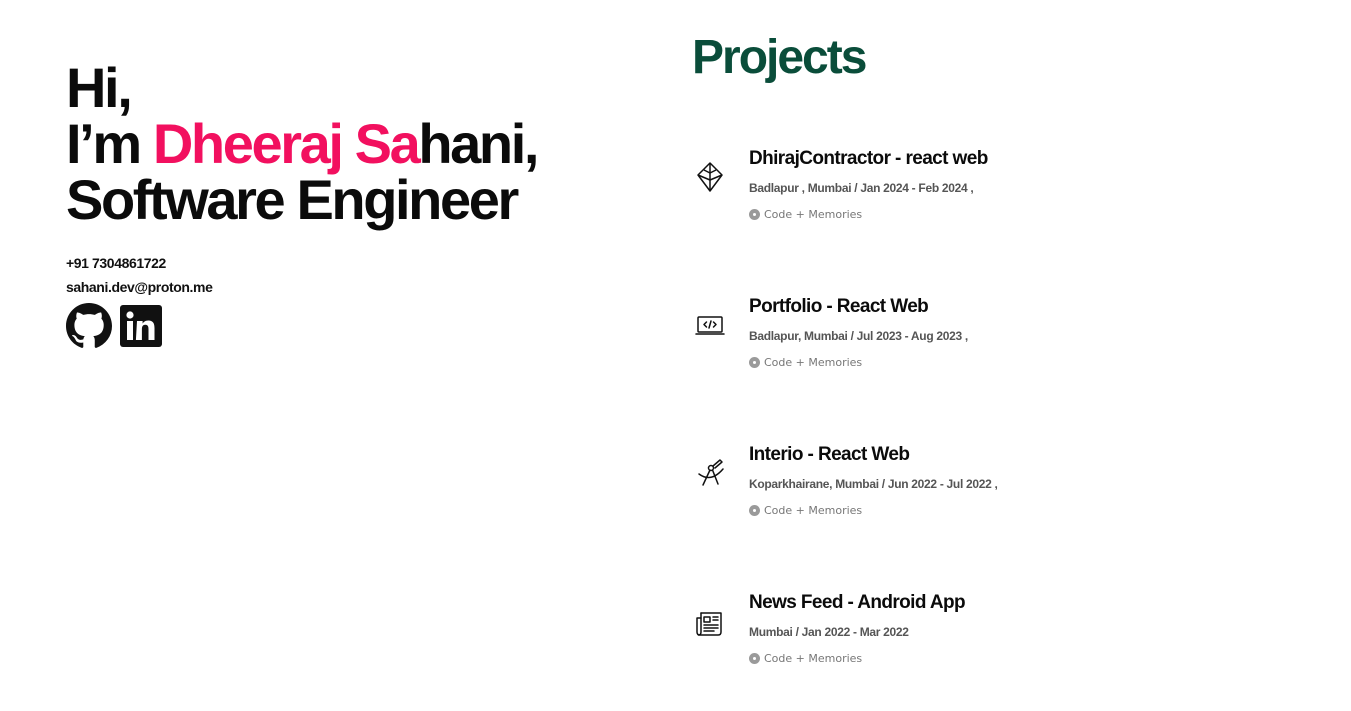 This screenshot has width=1351, height=711. What do you see at coordinates (99, 87) in the screenshot?
I see `hero-greeting: Hi,` at bounding box center [99, 87].